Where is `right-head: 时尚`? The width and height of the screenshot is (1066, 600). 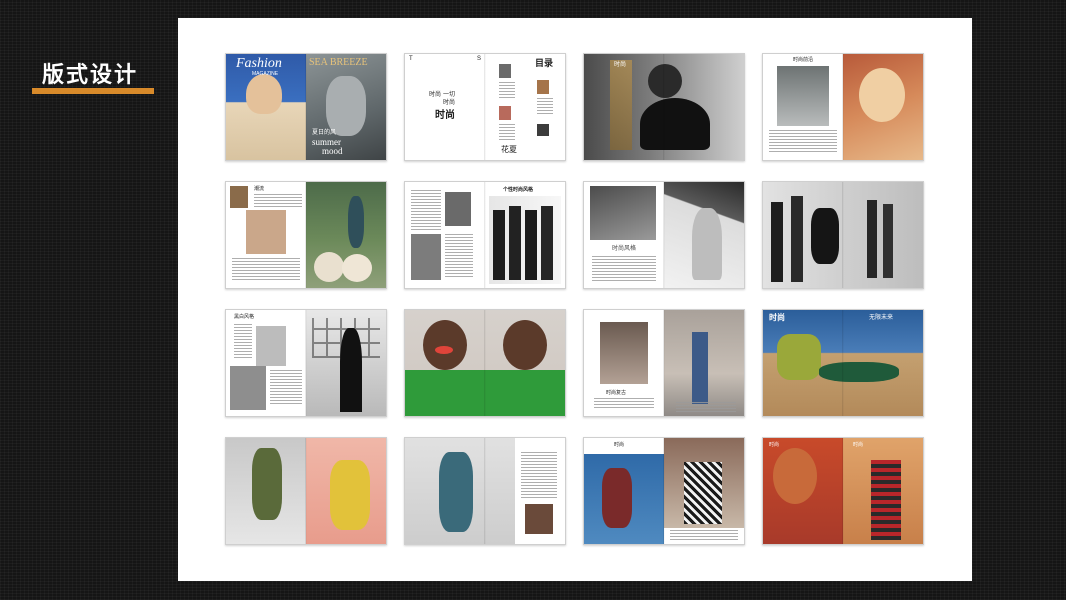
right-head: 时尚 is located at coordinates (858, 445).